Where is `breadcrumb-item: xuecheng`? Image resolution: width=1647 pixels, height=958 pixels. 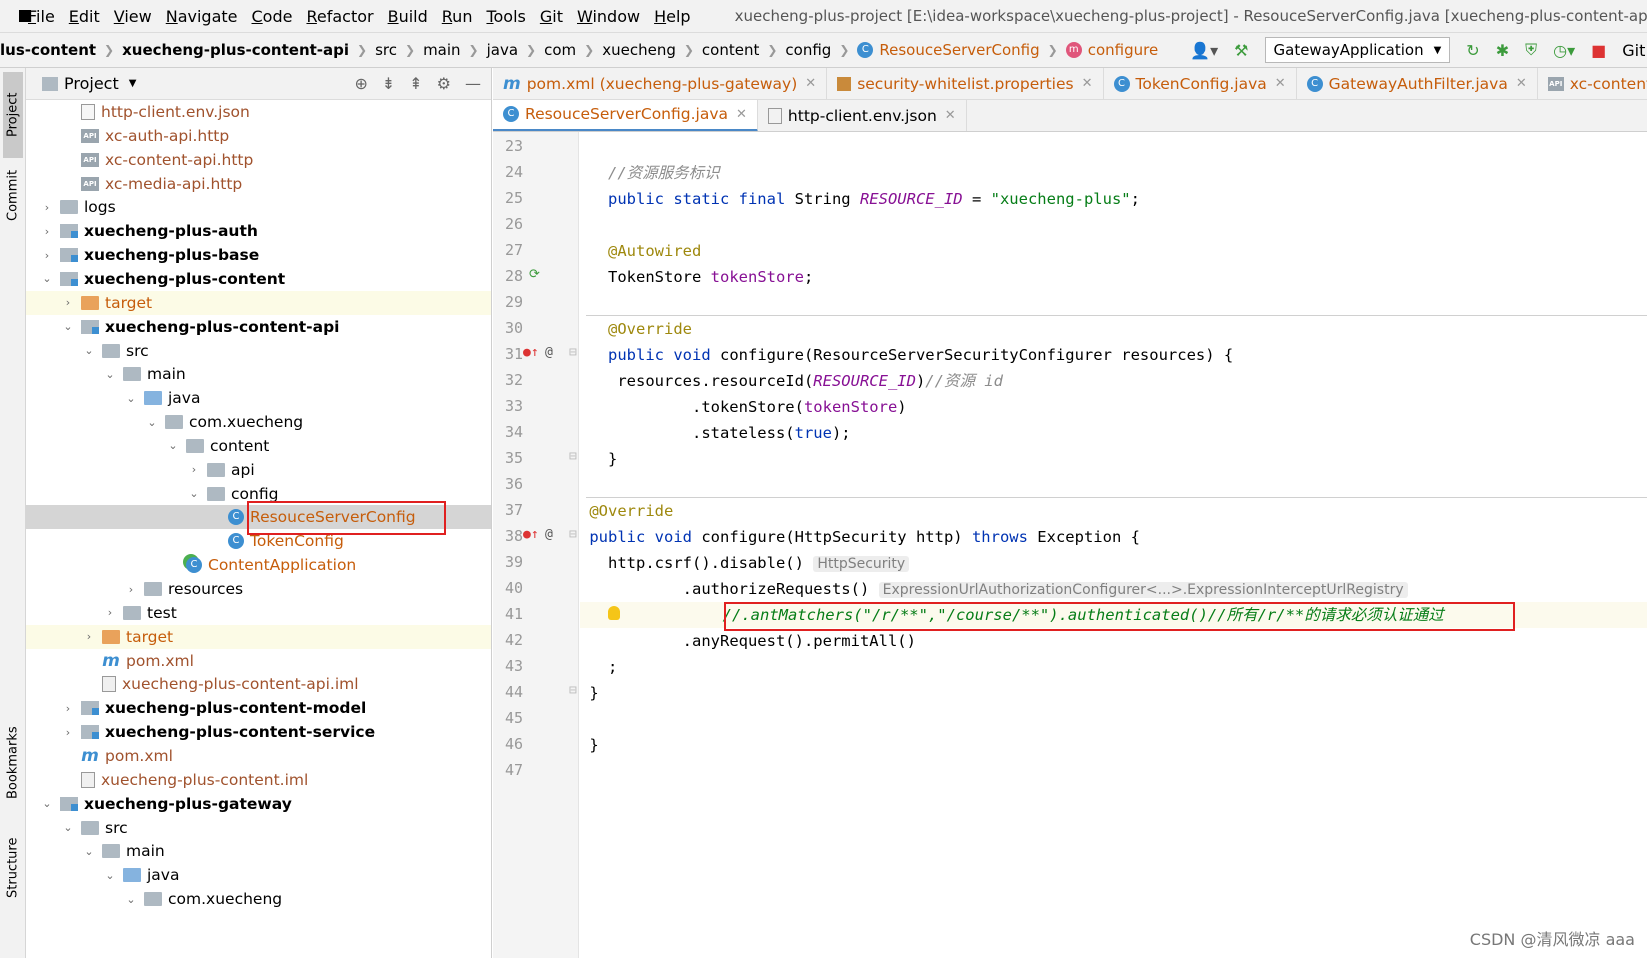 breadcrumb-item: xuecheng is located at coordinates (639, 50).